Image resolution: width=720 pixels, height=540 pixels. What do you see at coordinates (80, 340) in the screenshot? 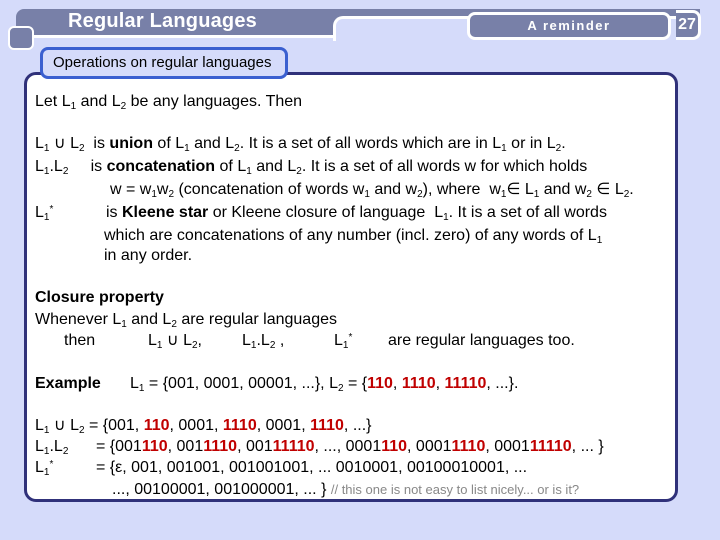
I see `closure-then: then` at bounding box center [80, 340].